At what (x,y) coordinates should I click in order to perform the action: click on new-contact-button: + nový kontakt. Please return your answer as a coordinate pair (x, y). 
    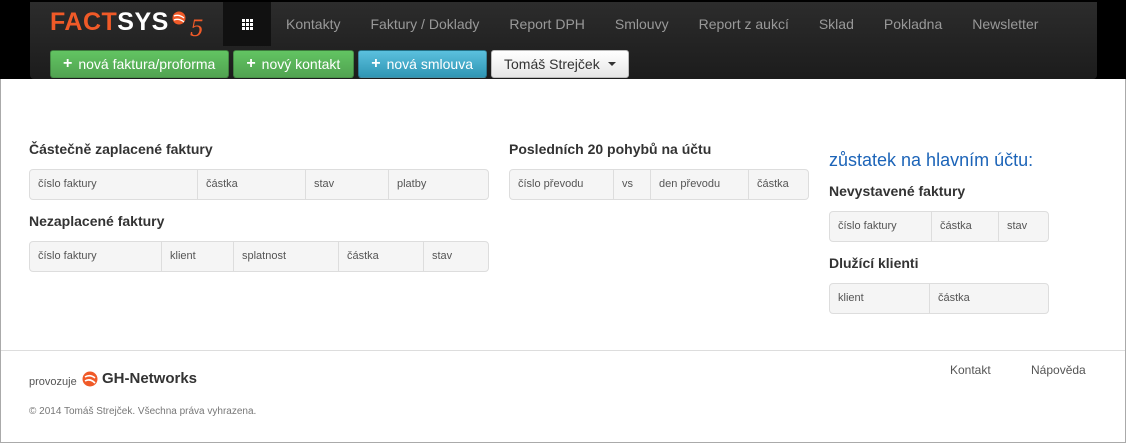
    Looking at the image, I should click on (294, 64).